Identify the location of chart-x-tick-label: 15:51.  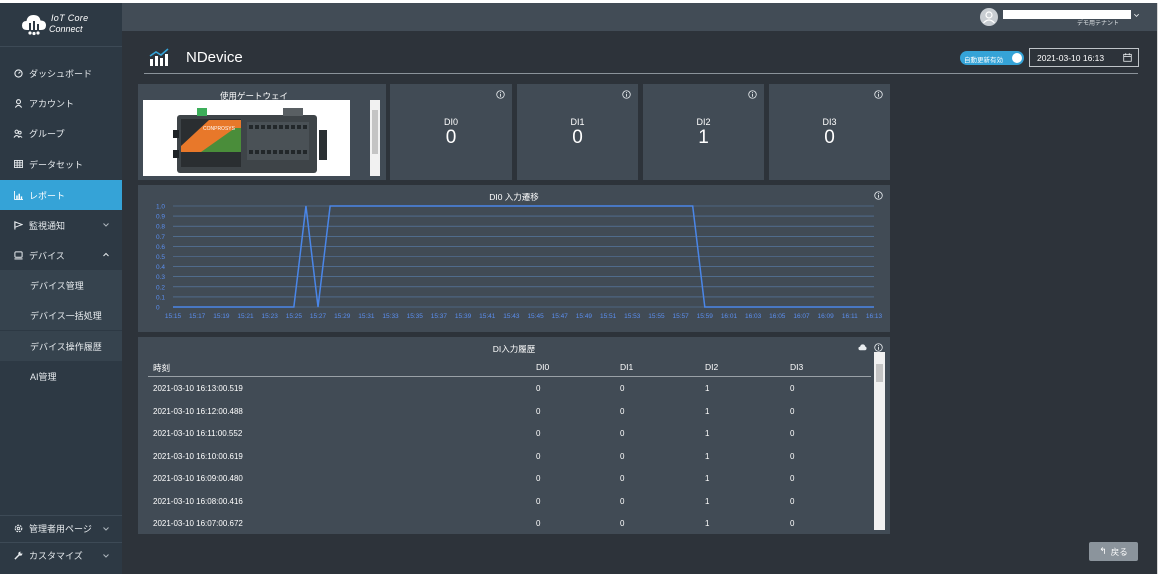
(608, 316).